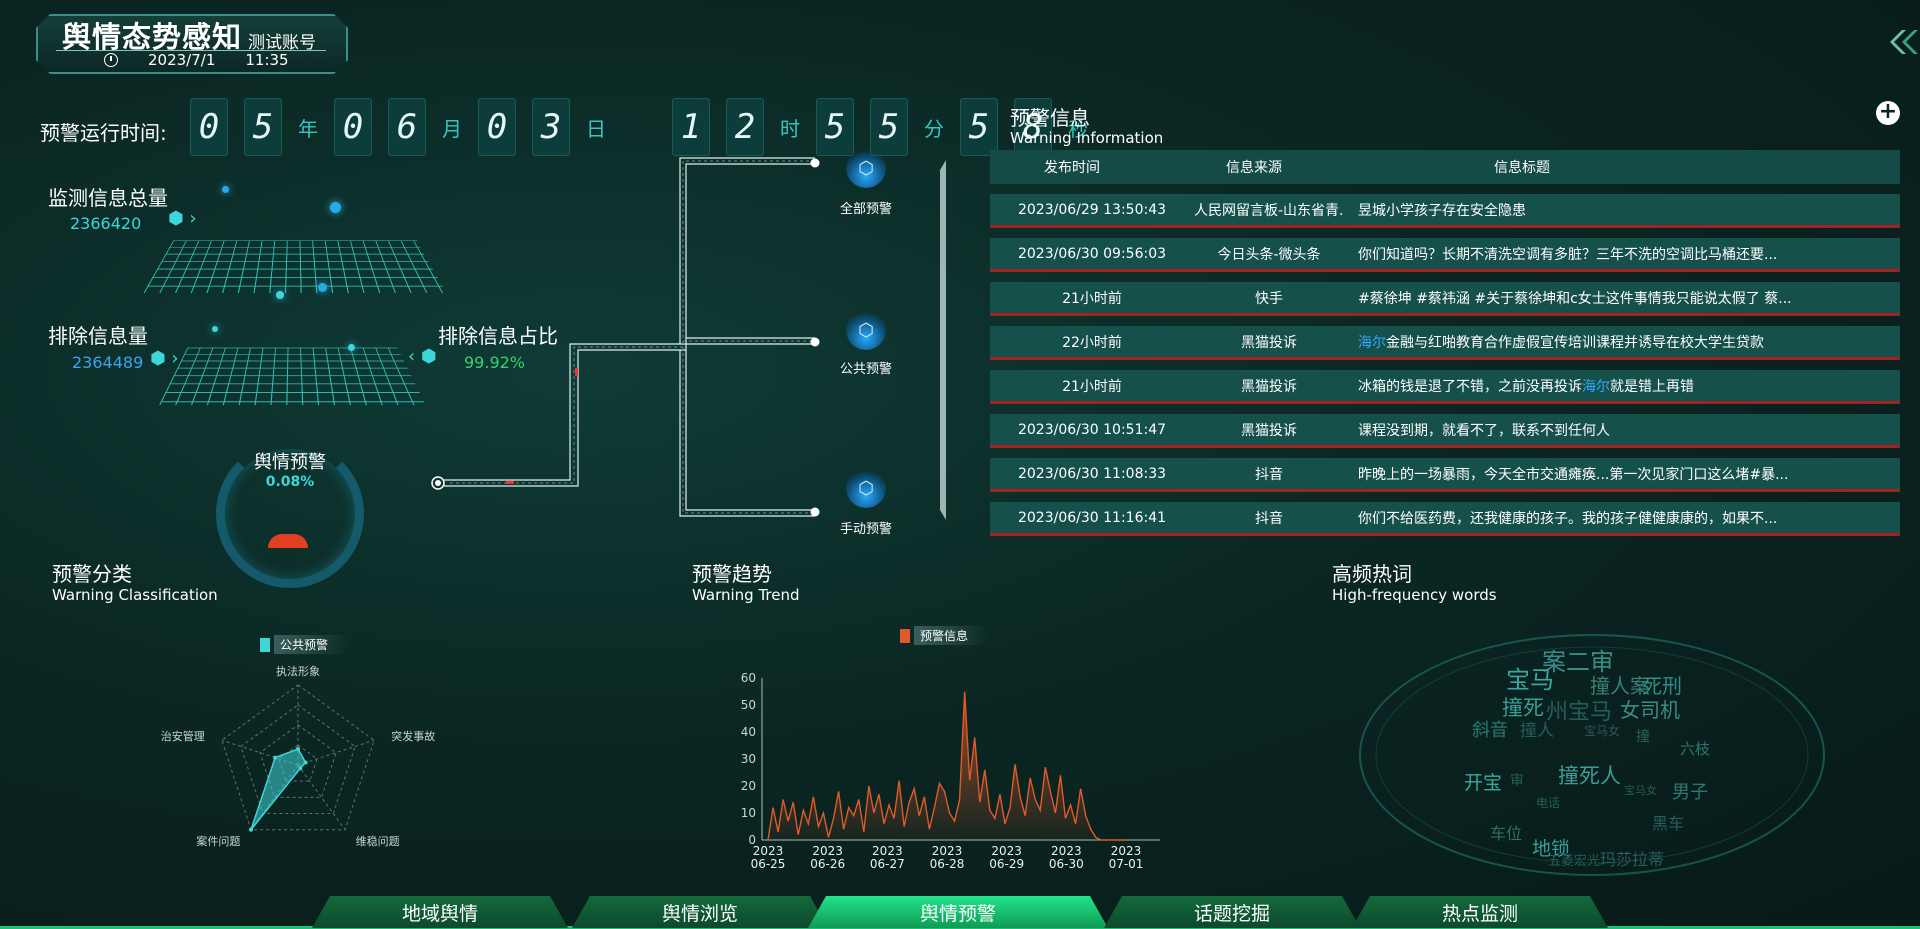 The image size is (1920, 929). What do you see at coordinates (958, 912) in the screenshot?
I see `tab-sentiment-warning: 舆情预警` at bounding box center [958, 912].